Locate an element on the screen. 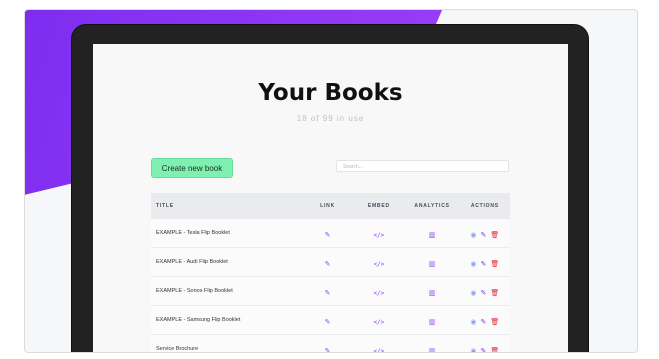 The height and width of the screenshot is (359, 659). book-title: Service Brochure is located at coordinates (177, 349).